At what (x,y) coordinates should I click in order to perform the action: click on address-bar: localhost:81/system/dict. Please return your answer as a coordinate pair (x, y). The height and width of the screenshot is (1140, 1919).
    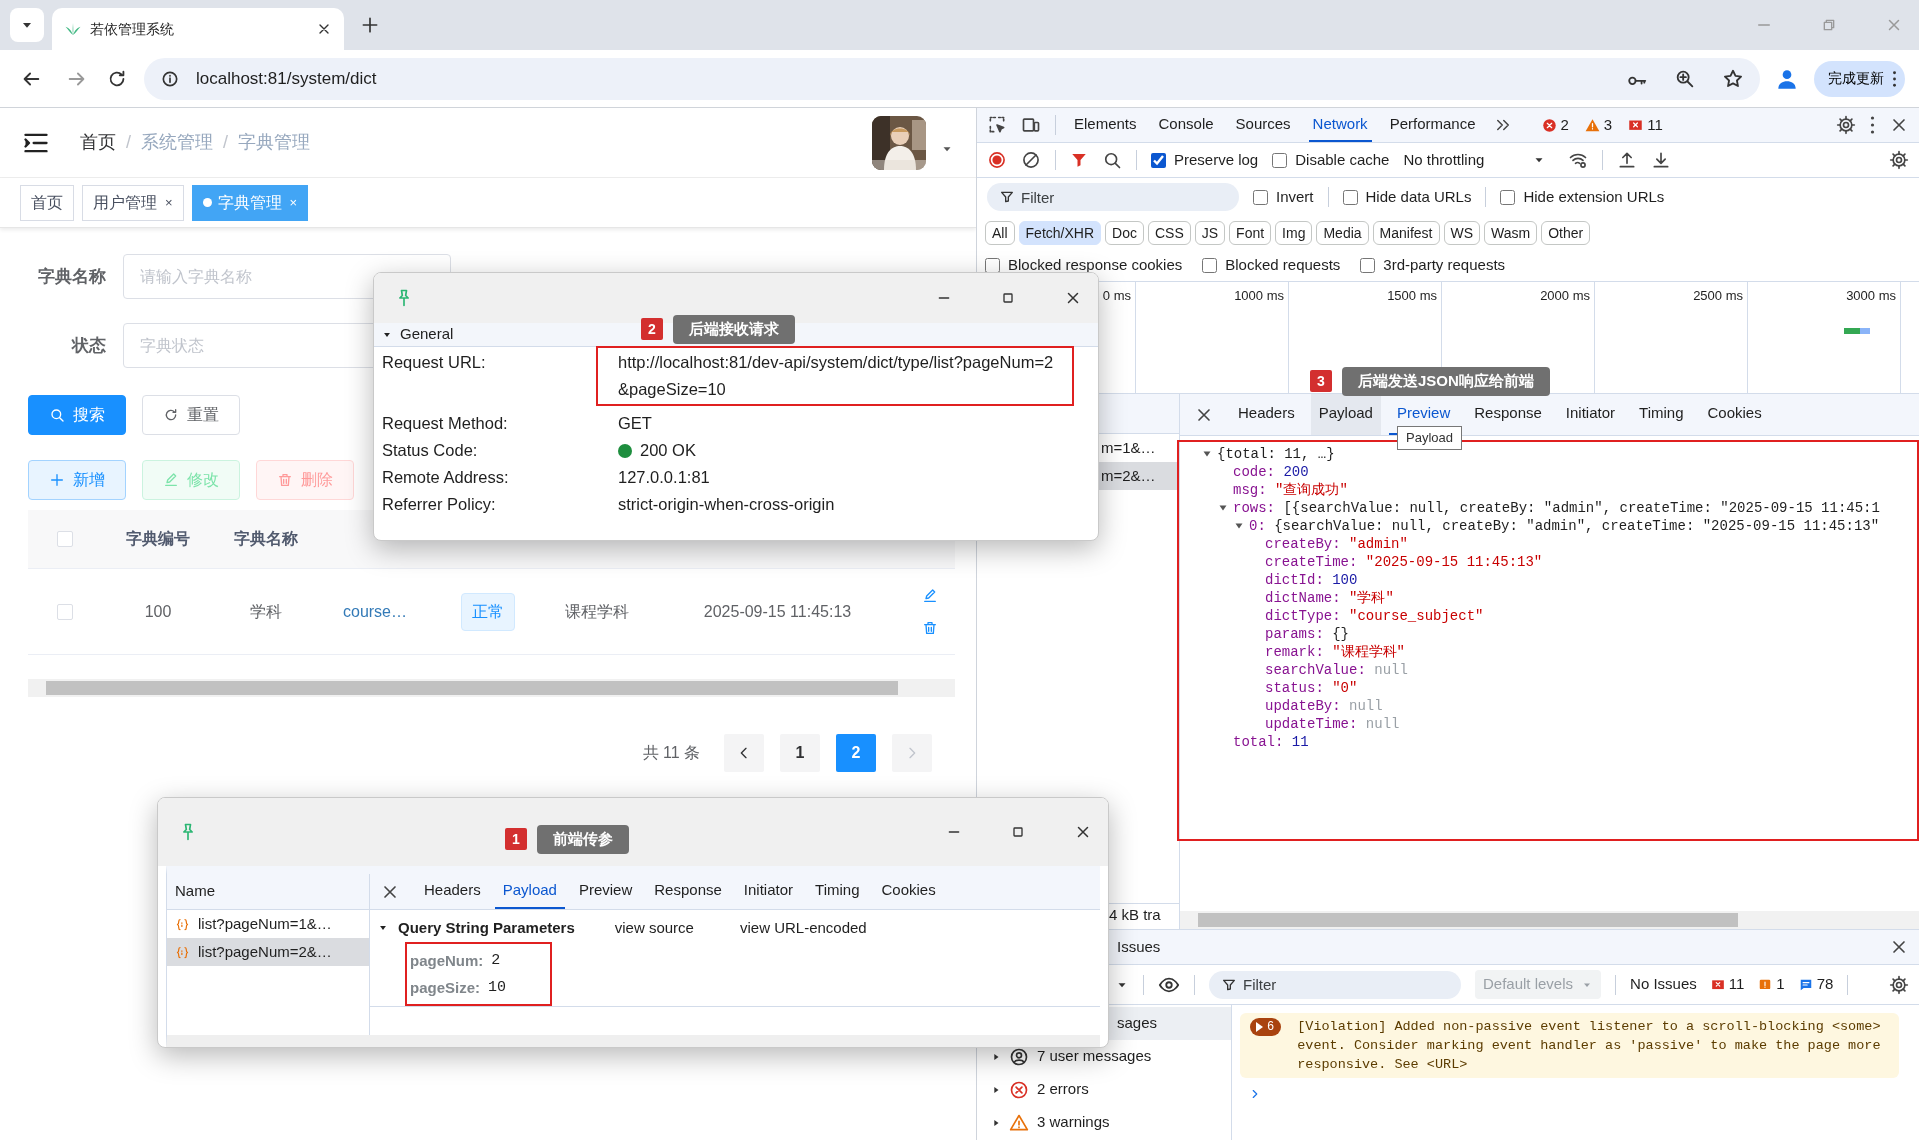
    Looking at the image, I should click on (952, 78).